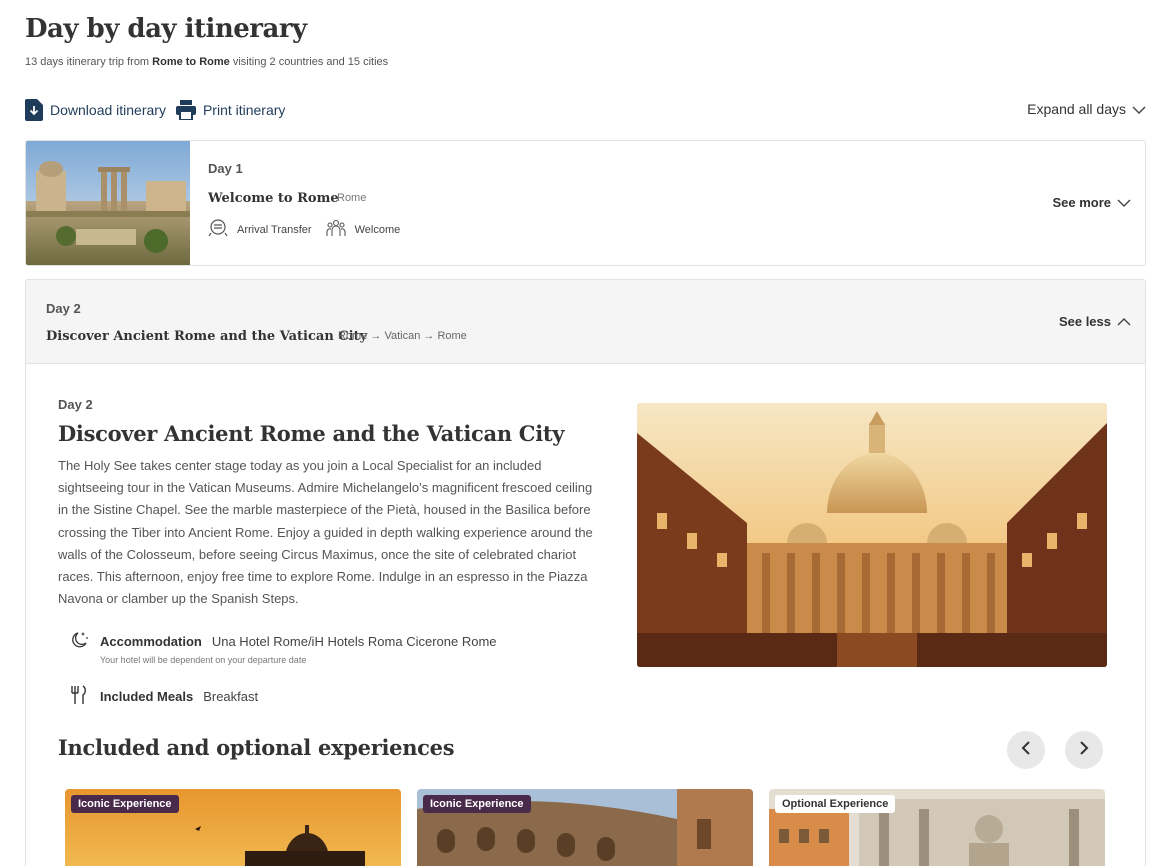  I want to click on see-less-button: See less, so click(1095, 321).